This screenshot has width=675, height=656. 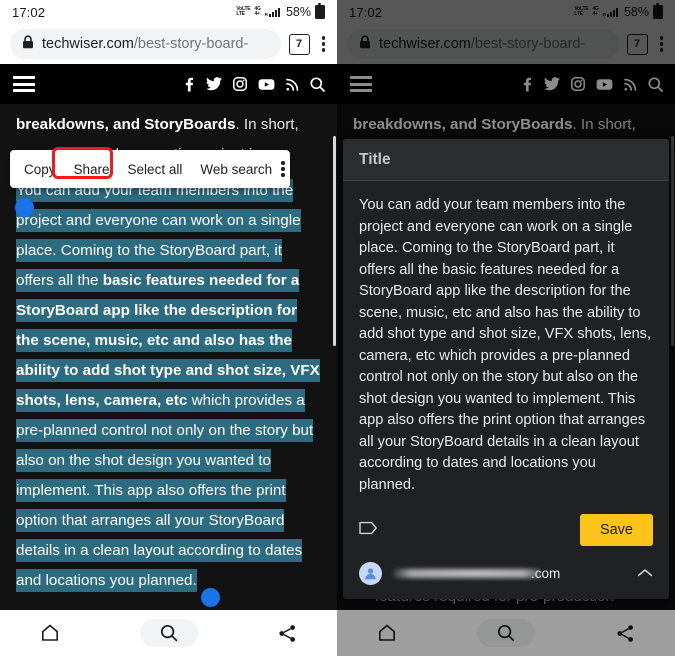 I want to click on status-bar-icons: VoLTE LTE 4G 4+ R 58%, so click(x=280, y=11).